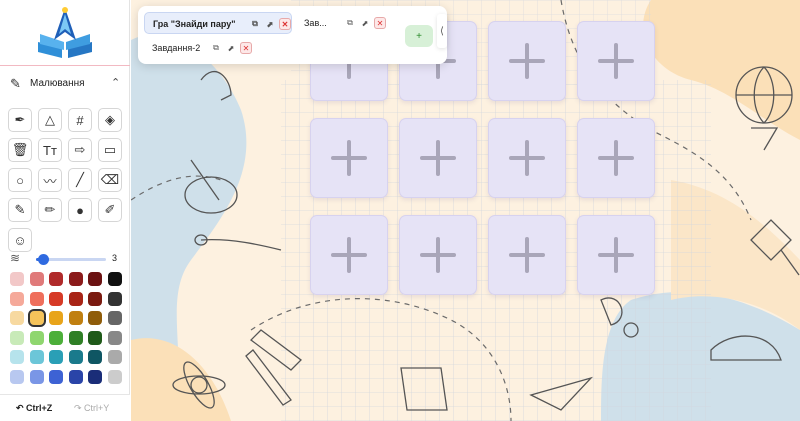 The image size is (800, 421). I want to click on color-wheel-button: ●, so click(80, 210).